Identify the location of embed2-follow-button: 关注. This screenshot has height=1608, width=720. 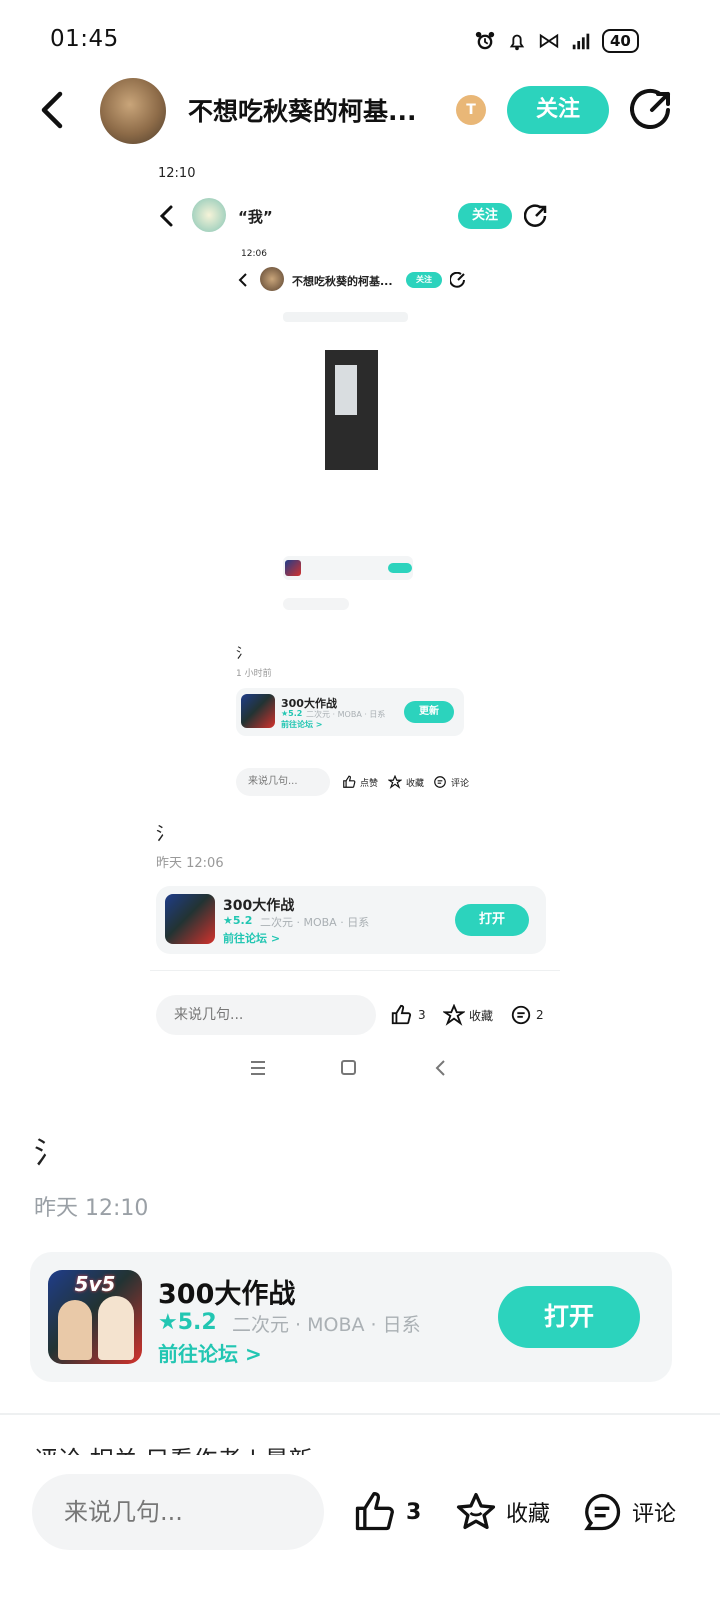
(424, 280).